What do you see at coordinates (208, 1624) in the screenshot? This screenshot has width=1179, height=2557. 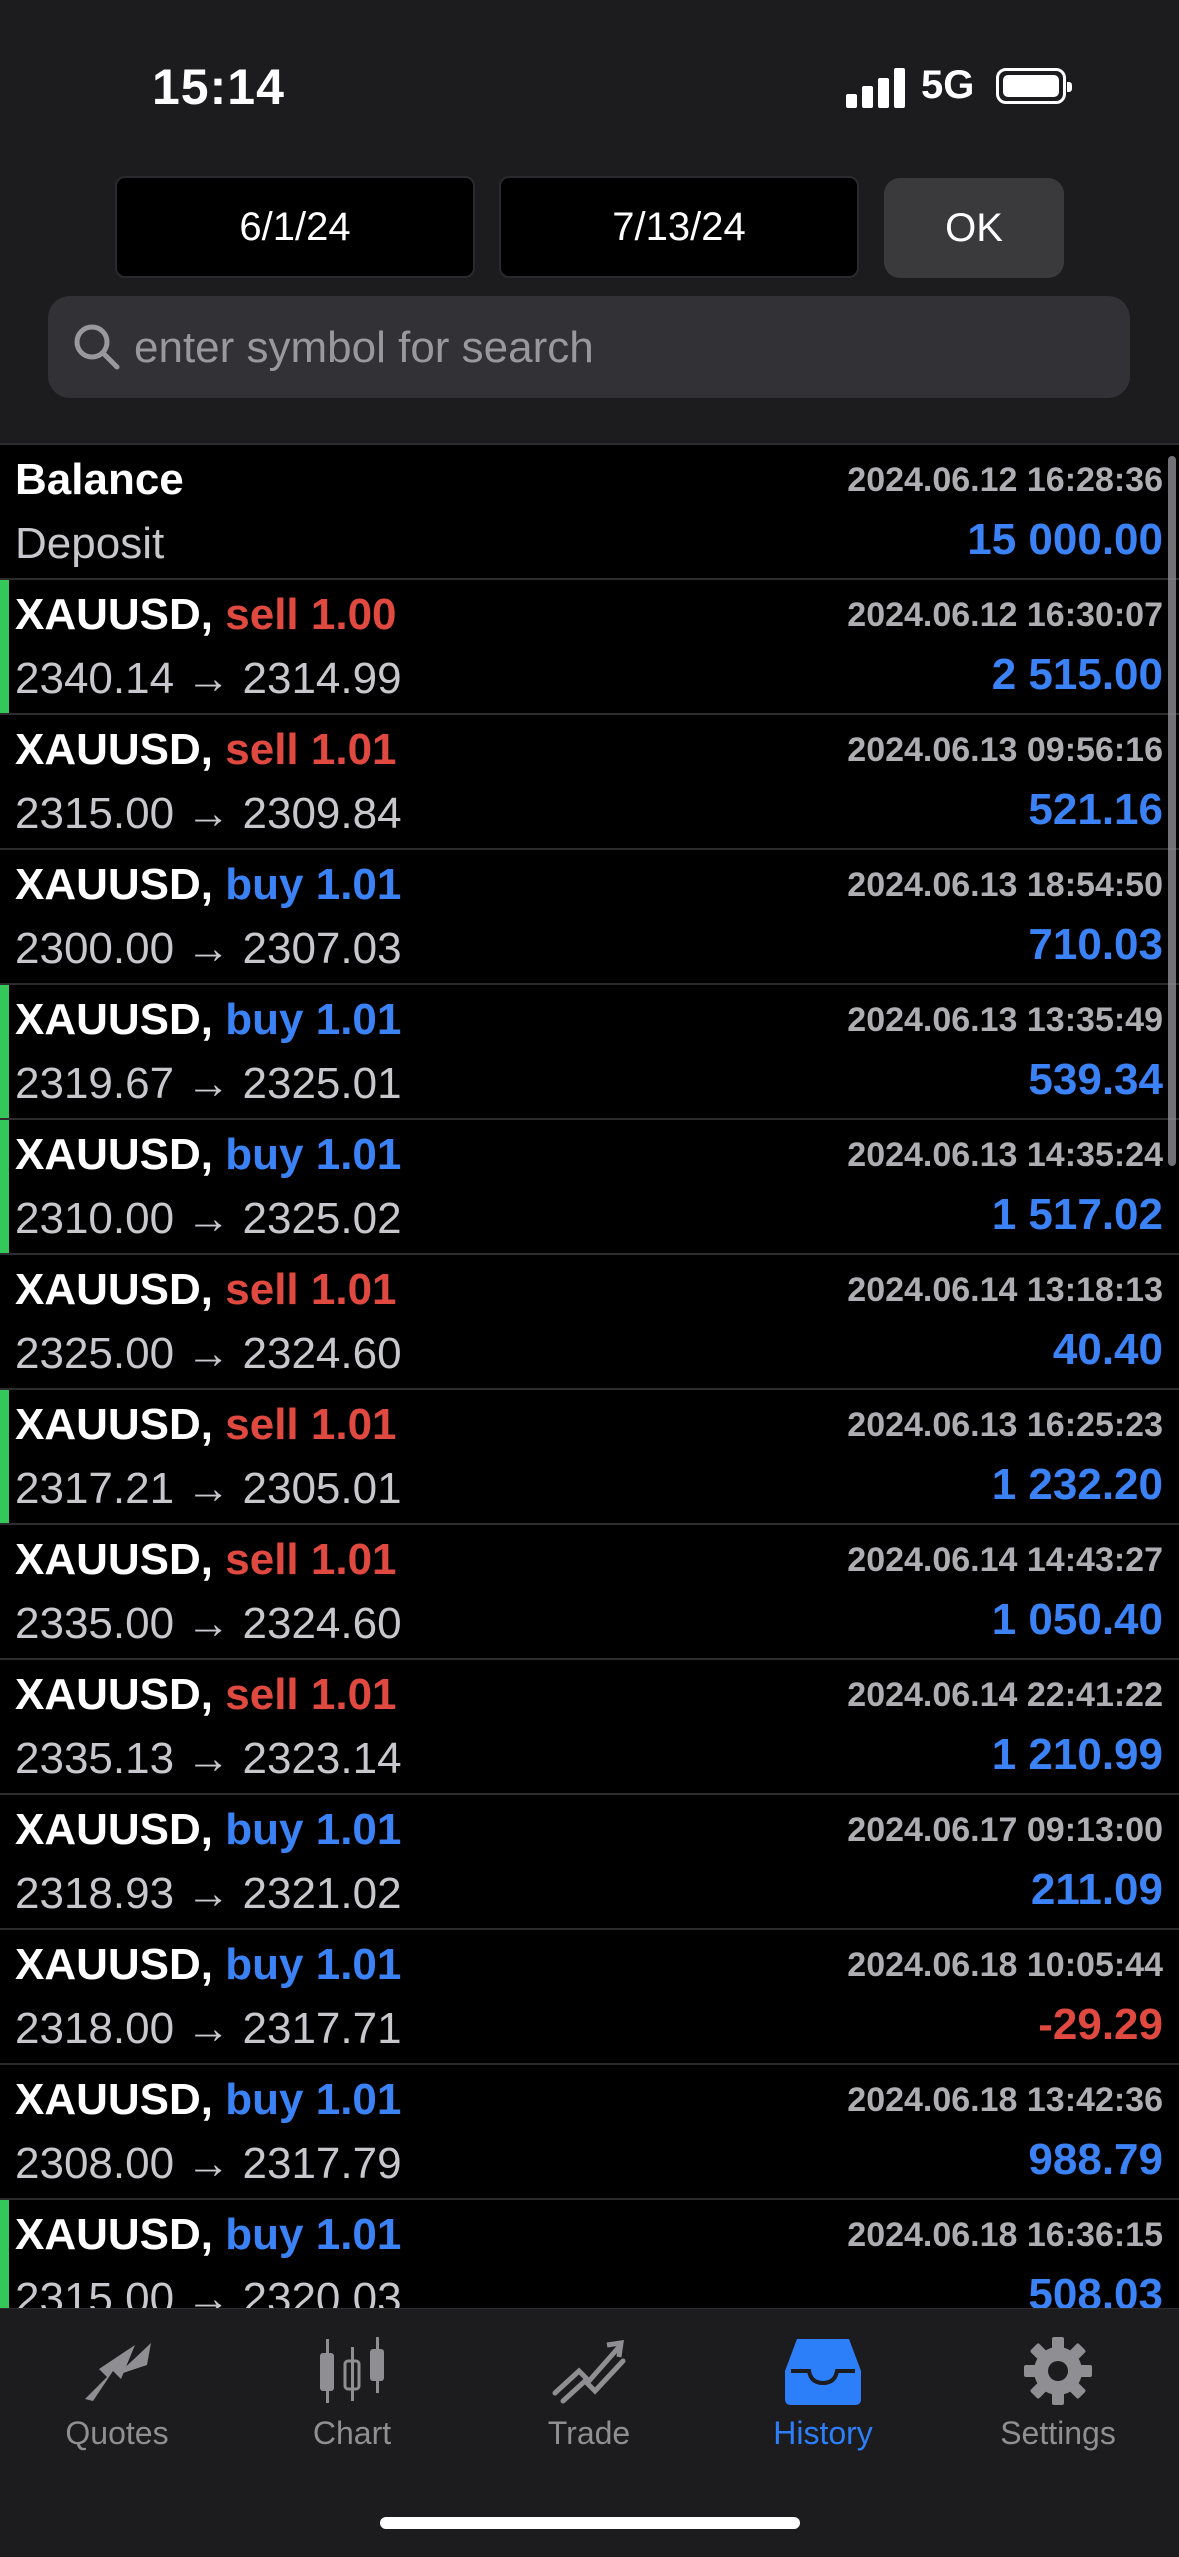 I see `trade-prices: 2335.00 → 2324.60` at bounding box center [208, 1624].